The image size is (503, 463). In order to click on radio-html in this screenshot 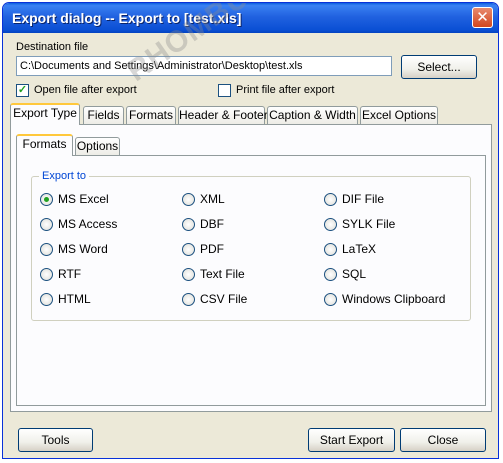, I will do `click(46, 299)`.